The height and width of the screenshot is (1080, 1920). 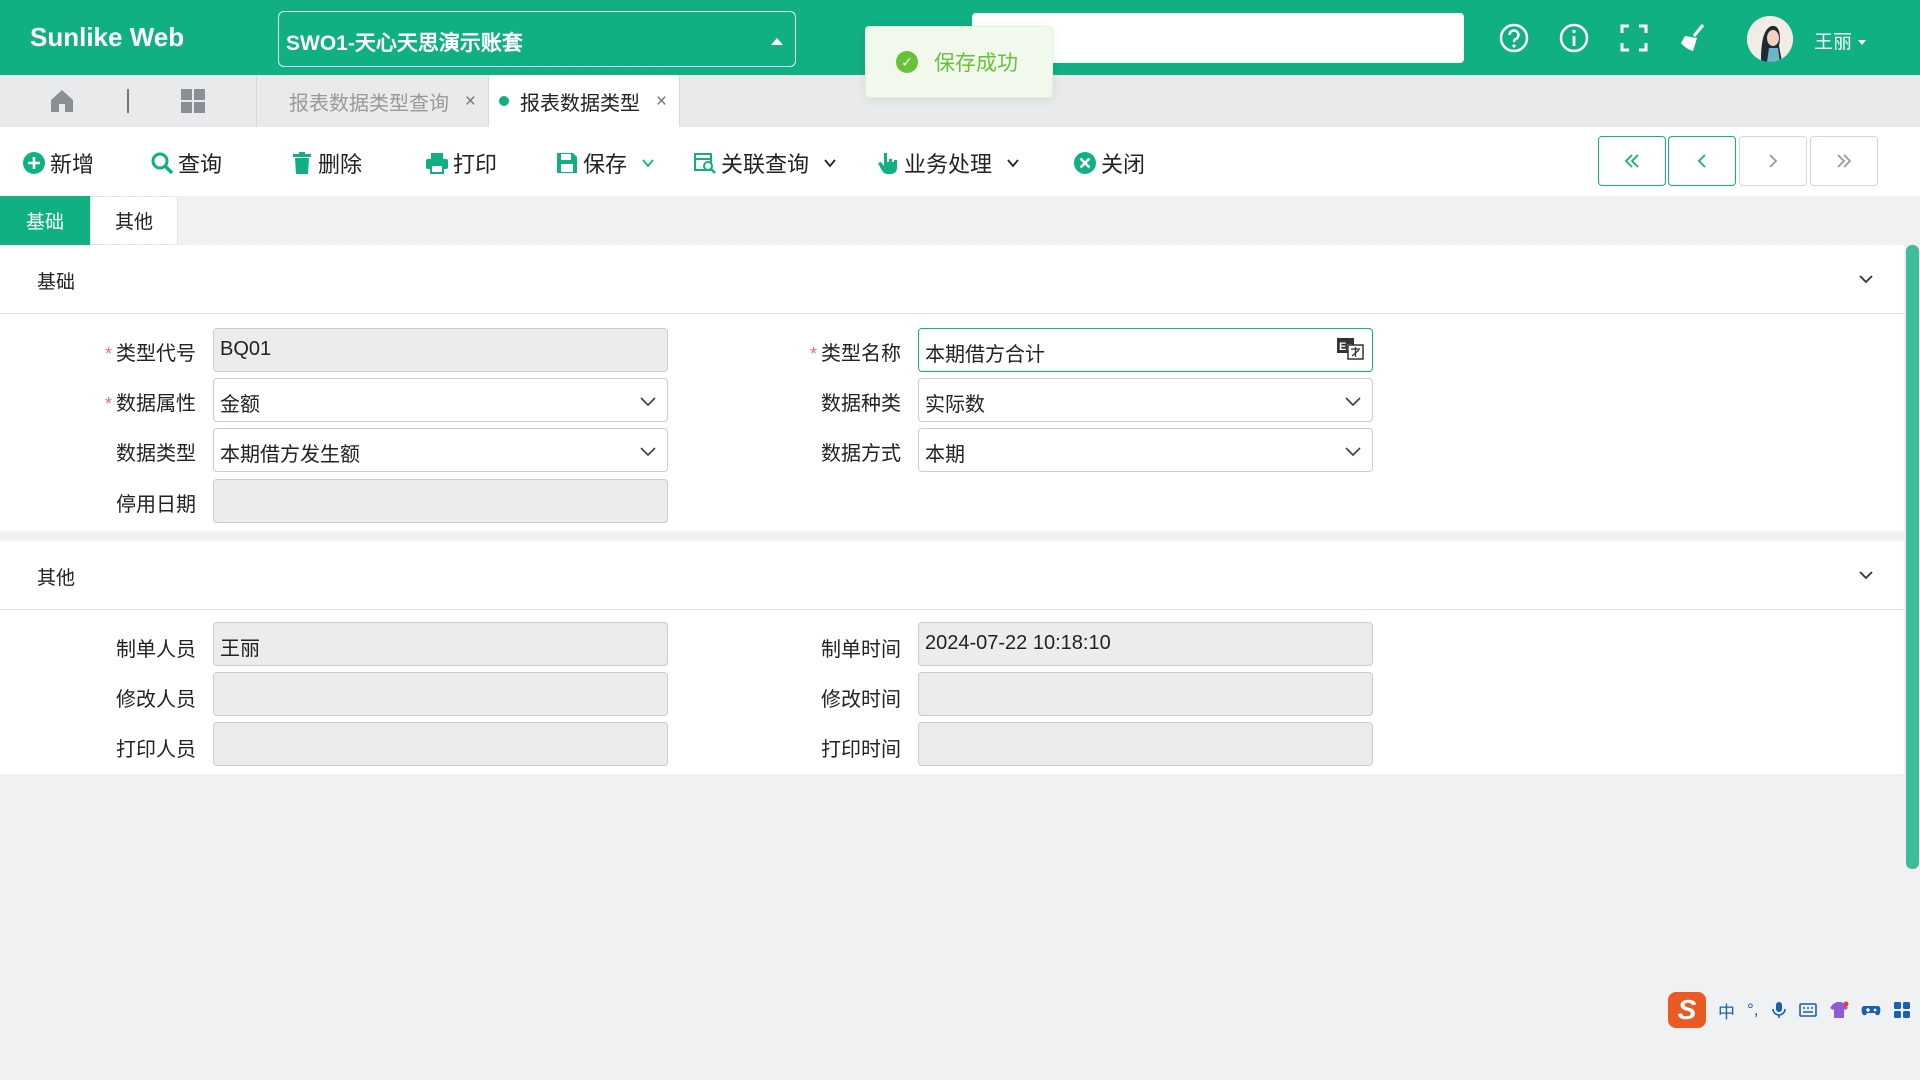 I want to click on skin-shirt-icon, so click(x=1839, y=1010).